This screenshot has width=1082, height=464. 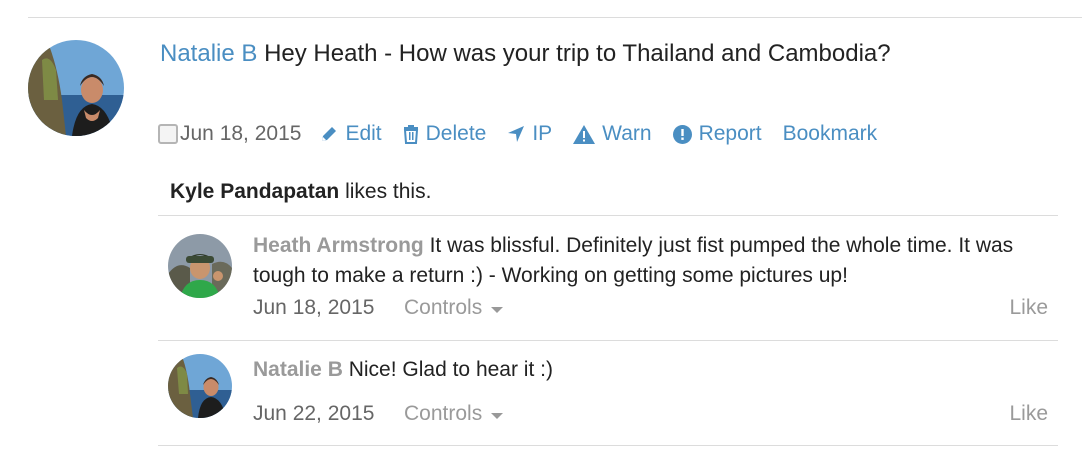 I want to click on pencil-icon, so click(x=329, y=134).